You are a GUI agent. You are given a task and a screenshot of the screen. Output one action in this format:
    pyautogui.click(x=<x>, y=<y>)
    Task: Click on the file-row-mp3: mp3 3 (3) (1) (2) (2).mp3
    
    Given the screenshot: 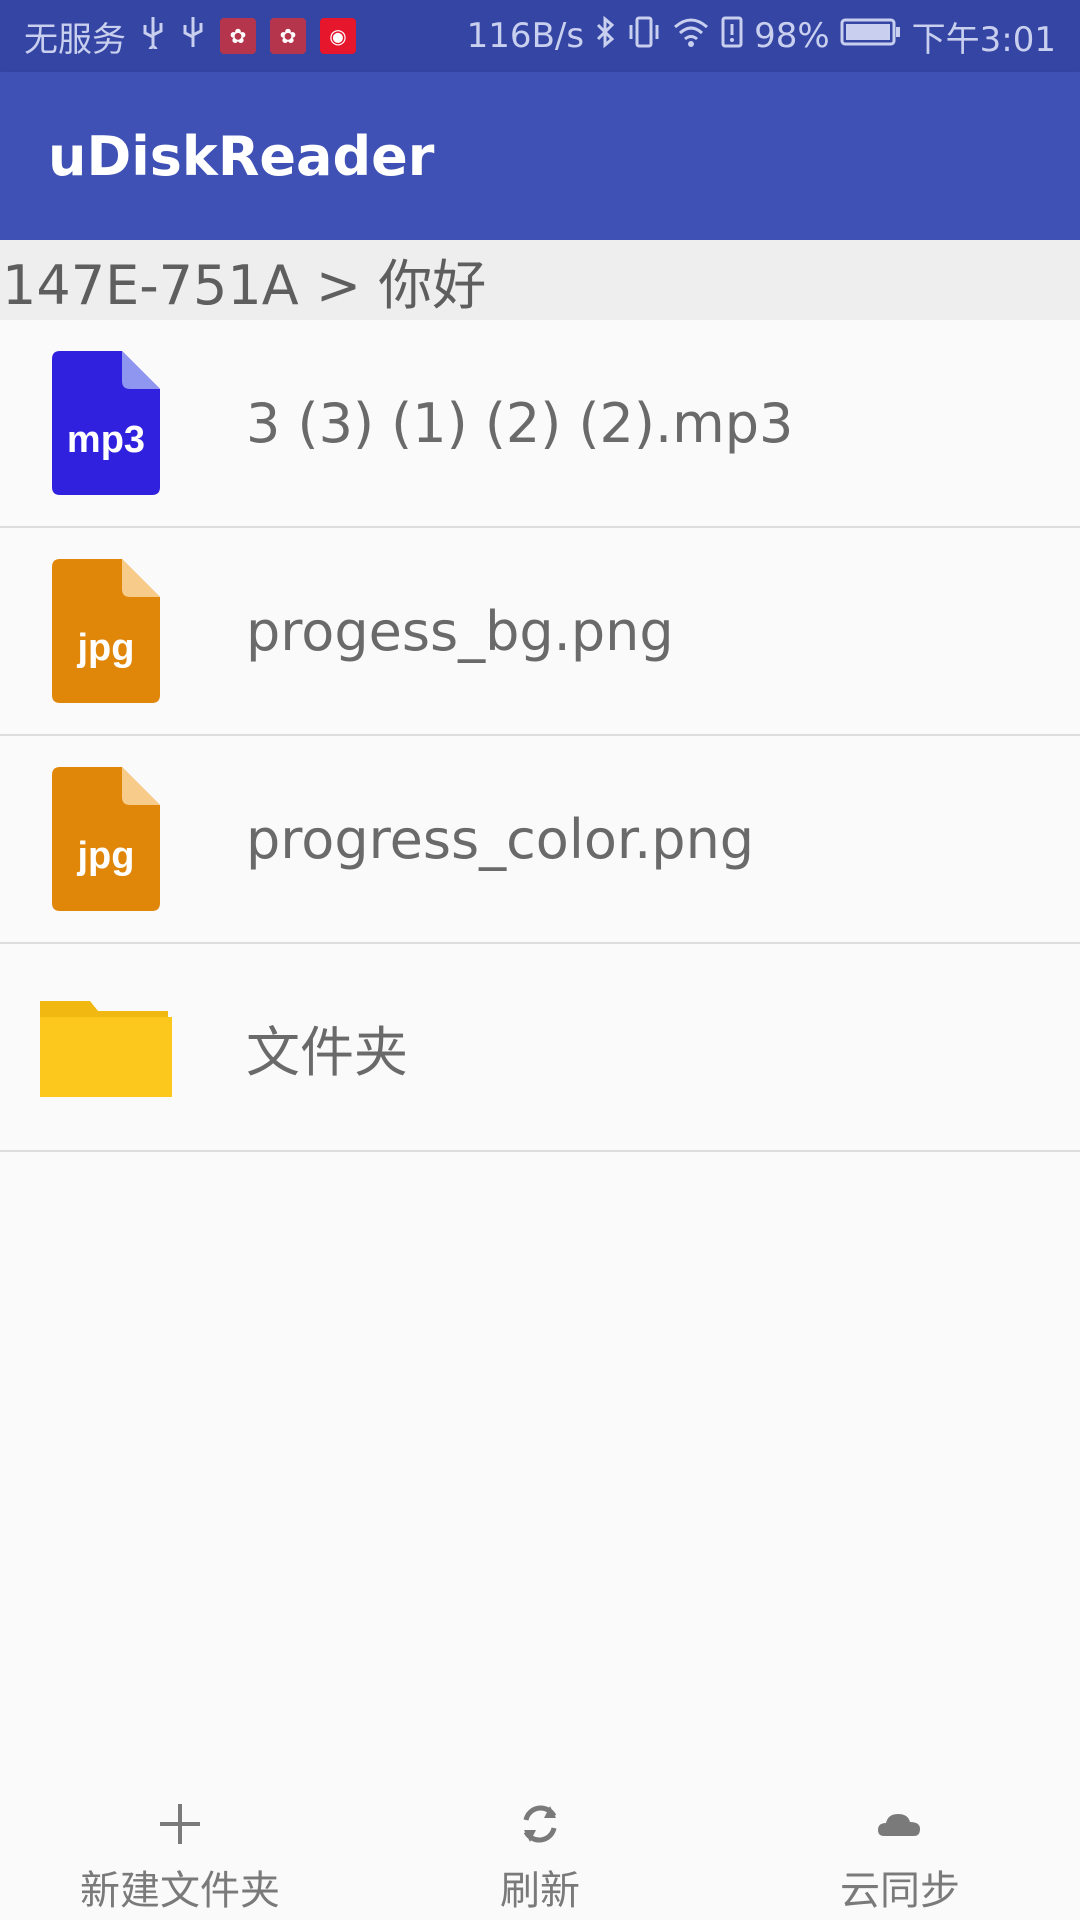 What is the action you would take?
    pyautogui.click(x=540, y=424)
    